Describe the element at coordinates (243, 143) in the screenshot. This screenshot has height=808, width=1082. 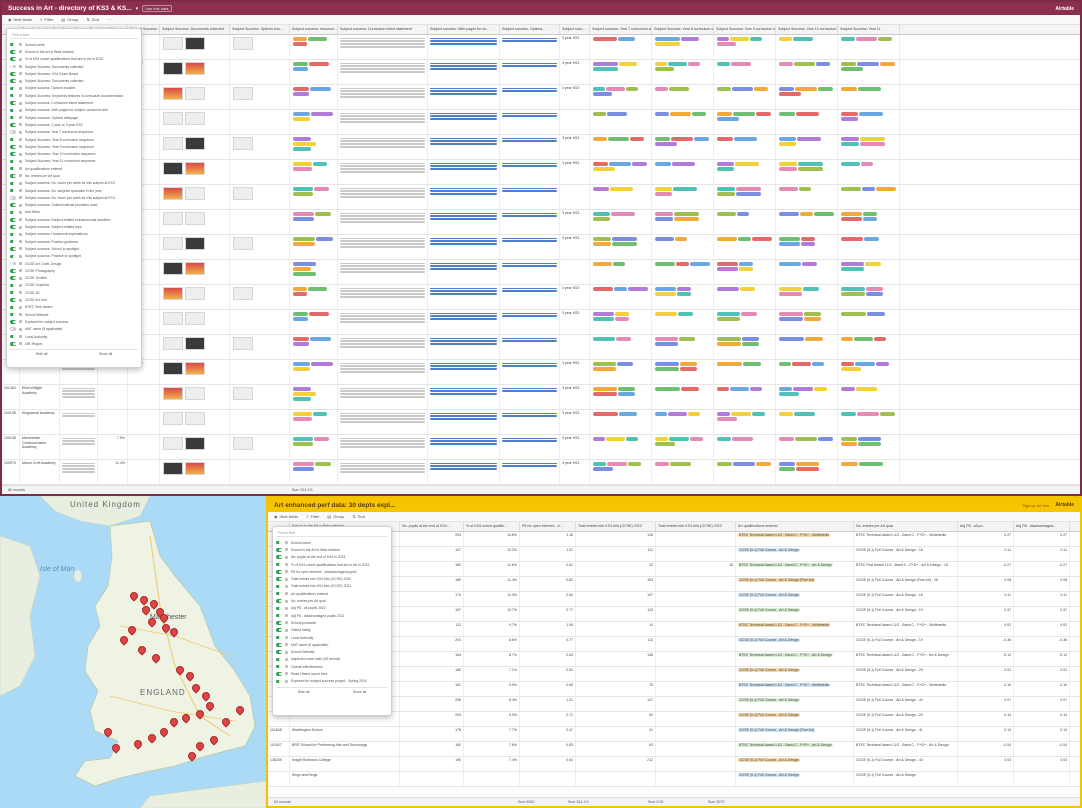
I see `options-booklet-thumbnail` at that location.